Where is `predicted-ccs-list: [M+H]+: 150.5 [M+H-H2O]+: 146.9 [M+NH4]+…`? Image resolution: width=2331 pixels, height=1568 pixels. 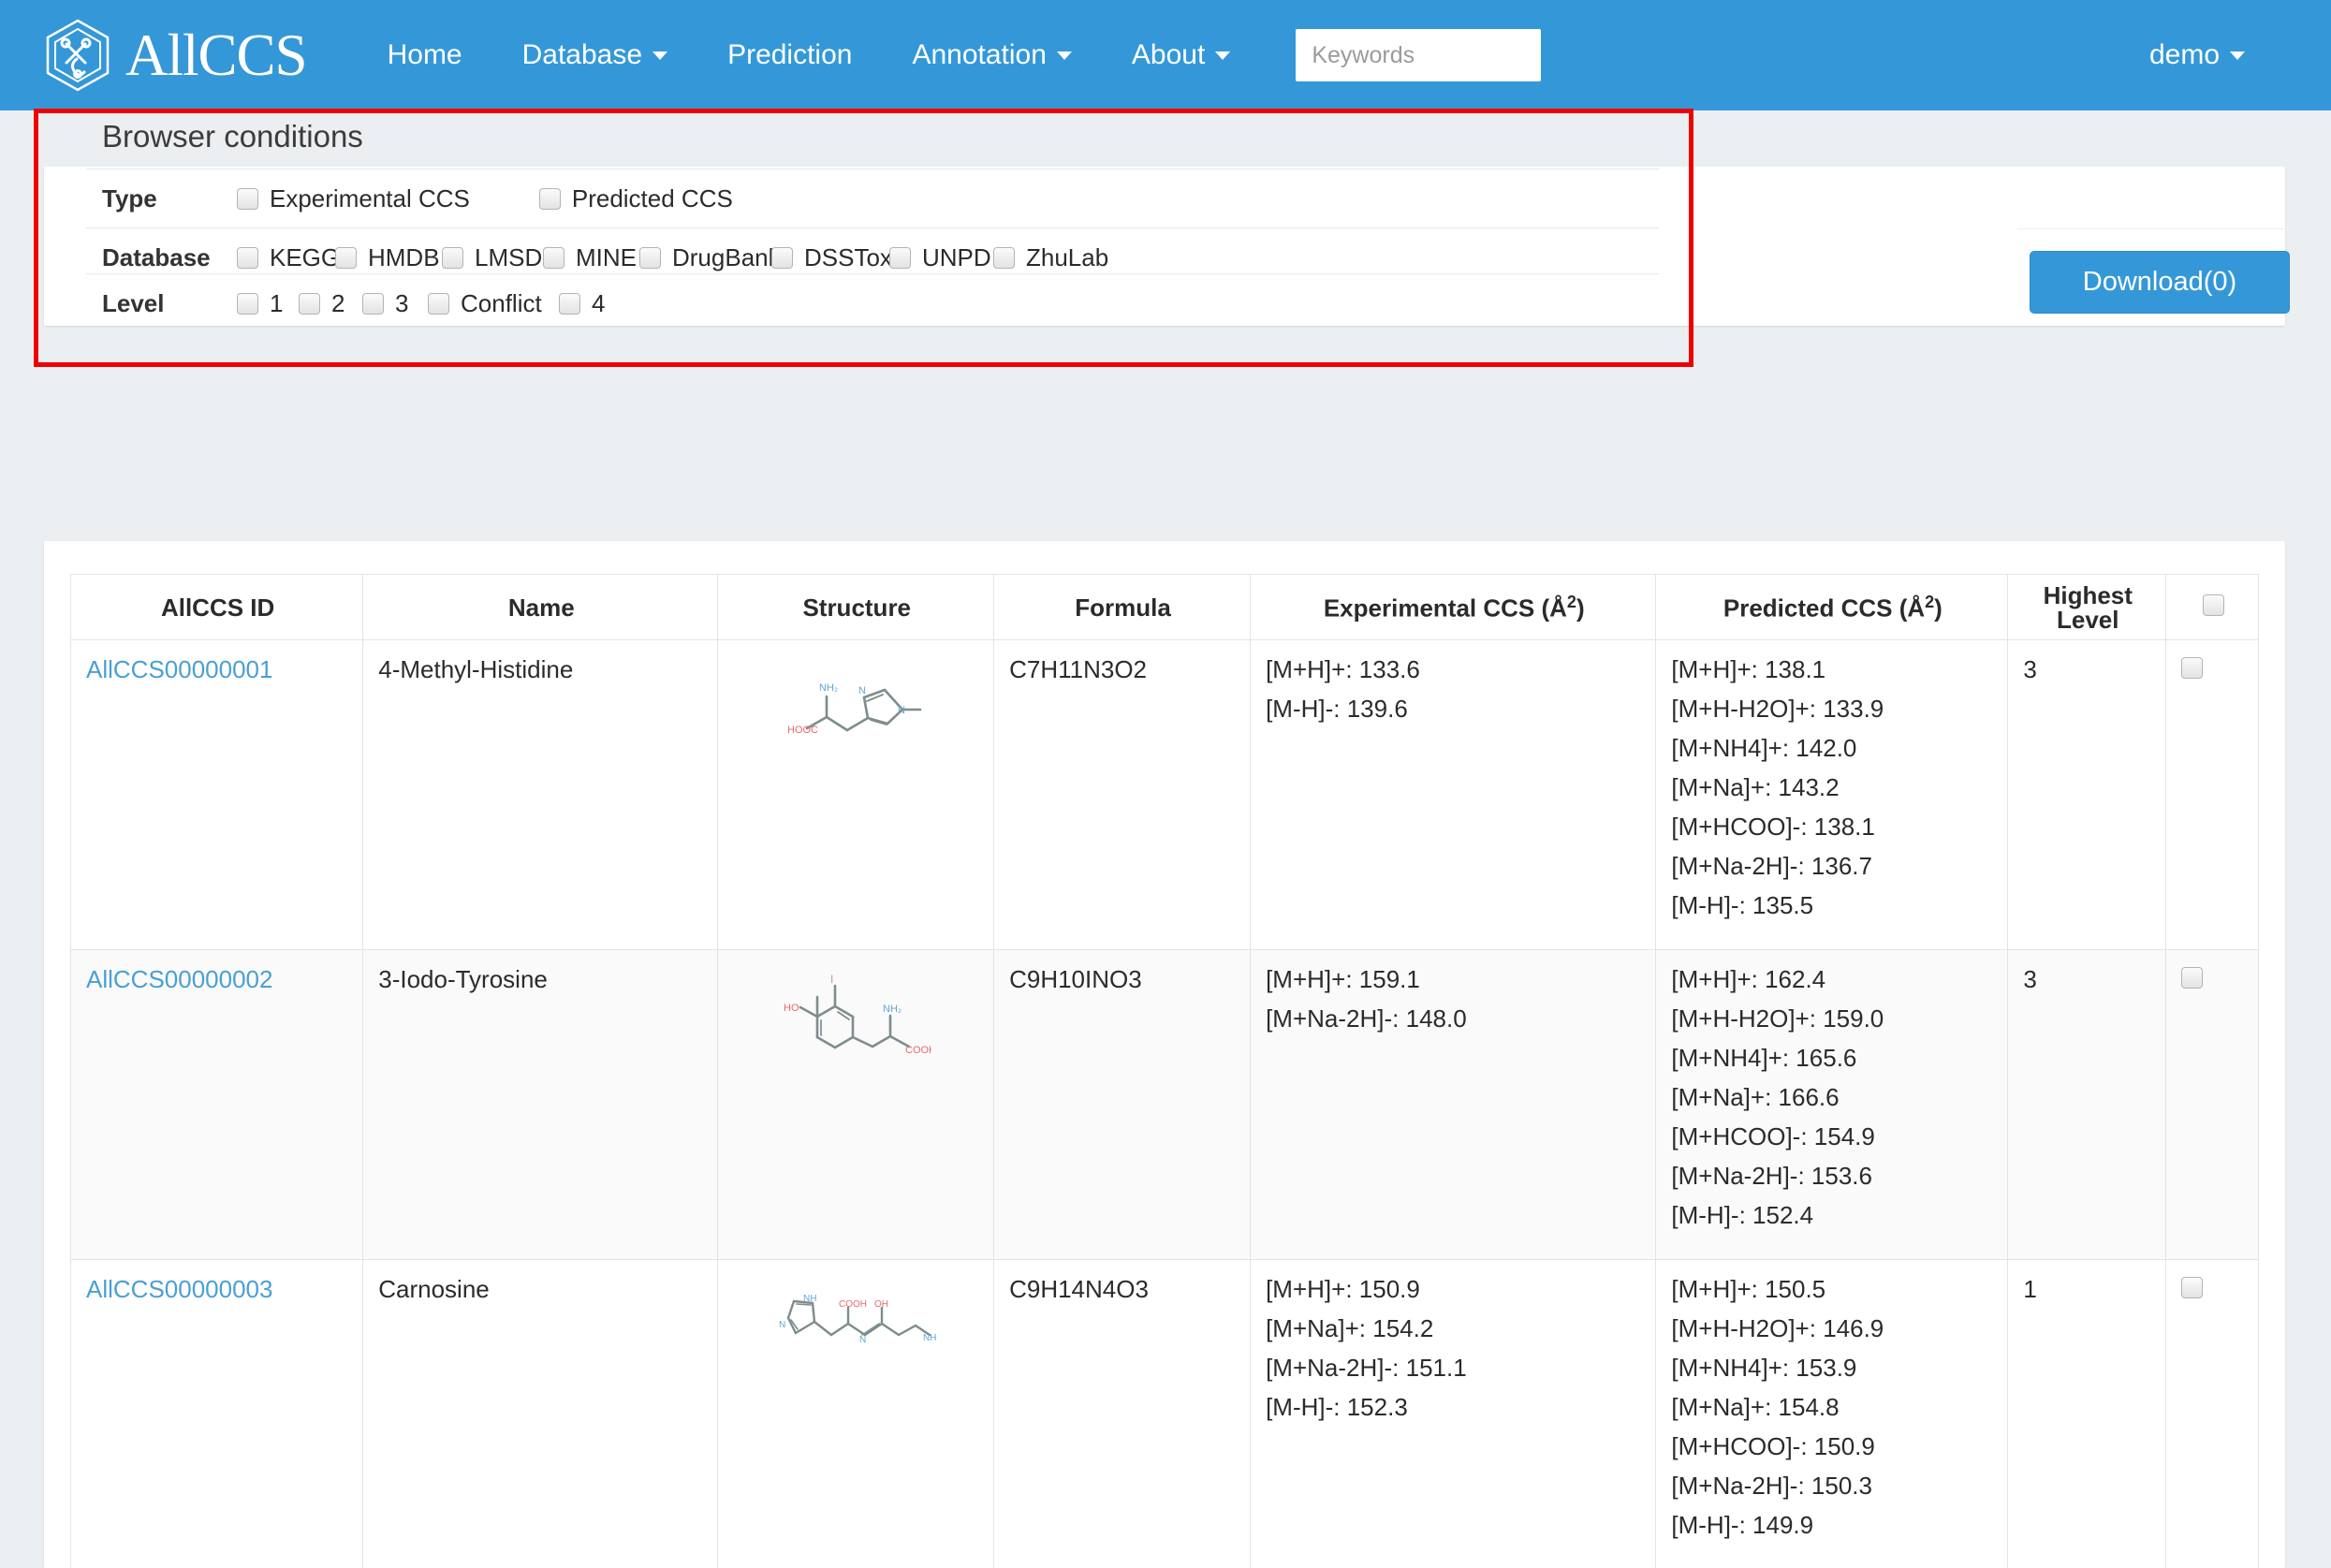
predicted-ccs-list: [M+H]+: 150.5 [M+H-H2O]+: 146.9 [M+NH4]+… is located at coordinates (1832, 1407).